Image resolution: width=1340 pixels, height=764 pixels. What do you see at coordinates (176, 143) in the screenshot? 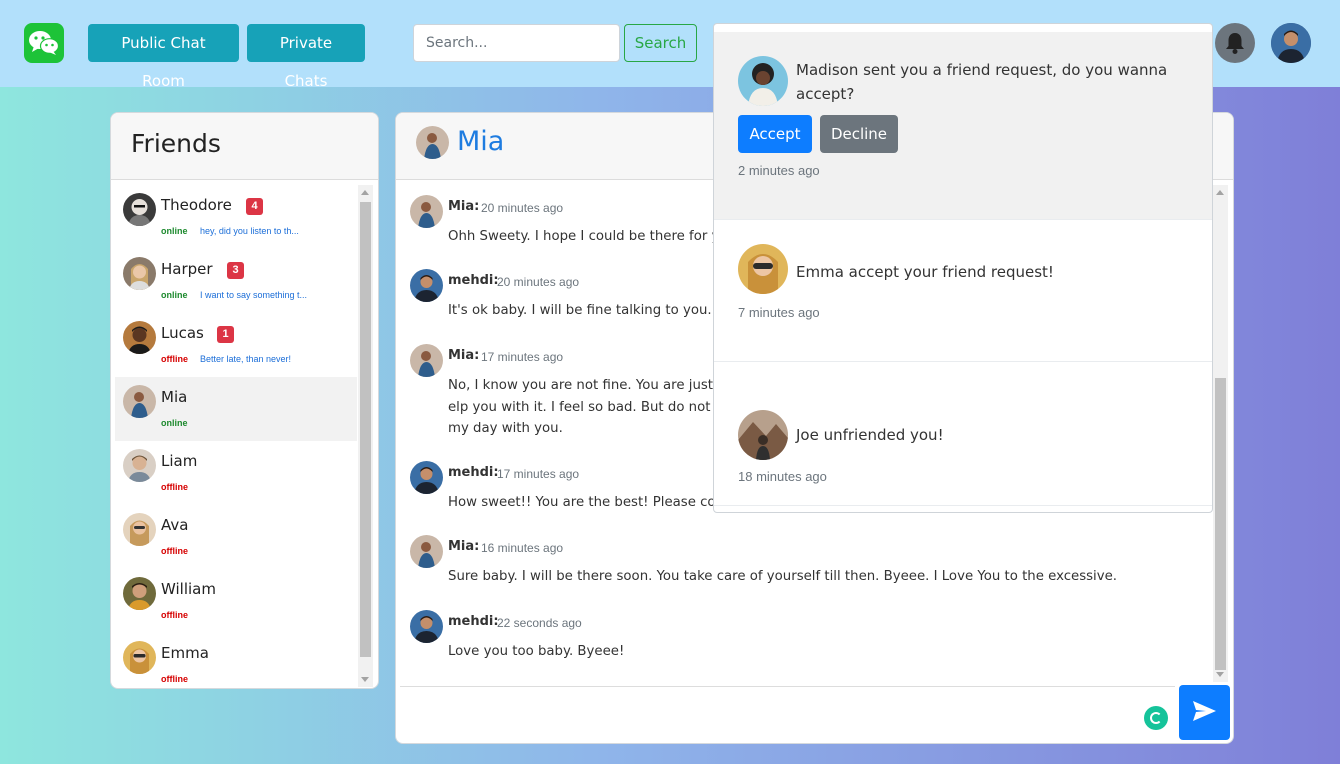
I see `friends-title: Friends` at bounding box center [176, 143].